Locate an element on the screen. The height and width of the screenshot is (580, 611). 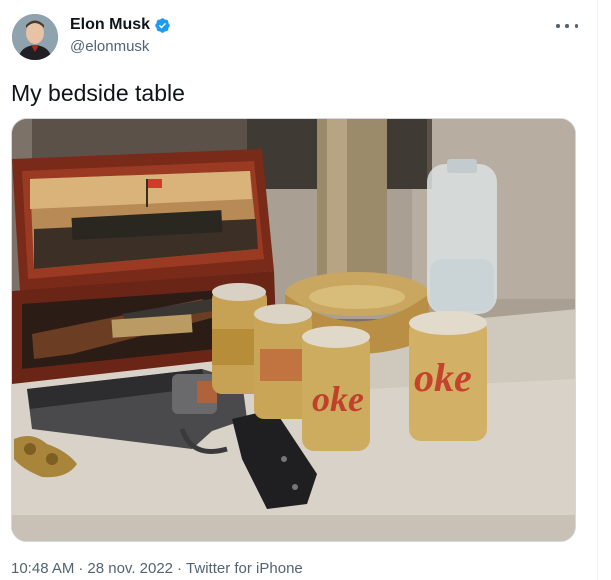
can-4: oke is located at coordinates (448, 376).